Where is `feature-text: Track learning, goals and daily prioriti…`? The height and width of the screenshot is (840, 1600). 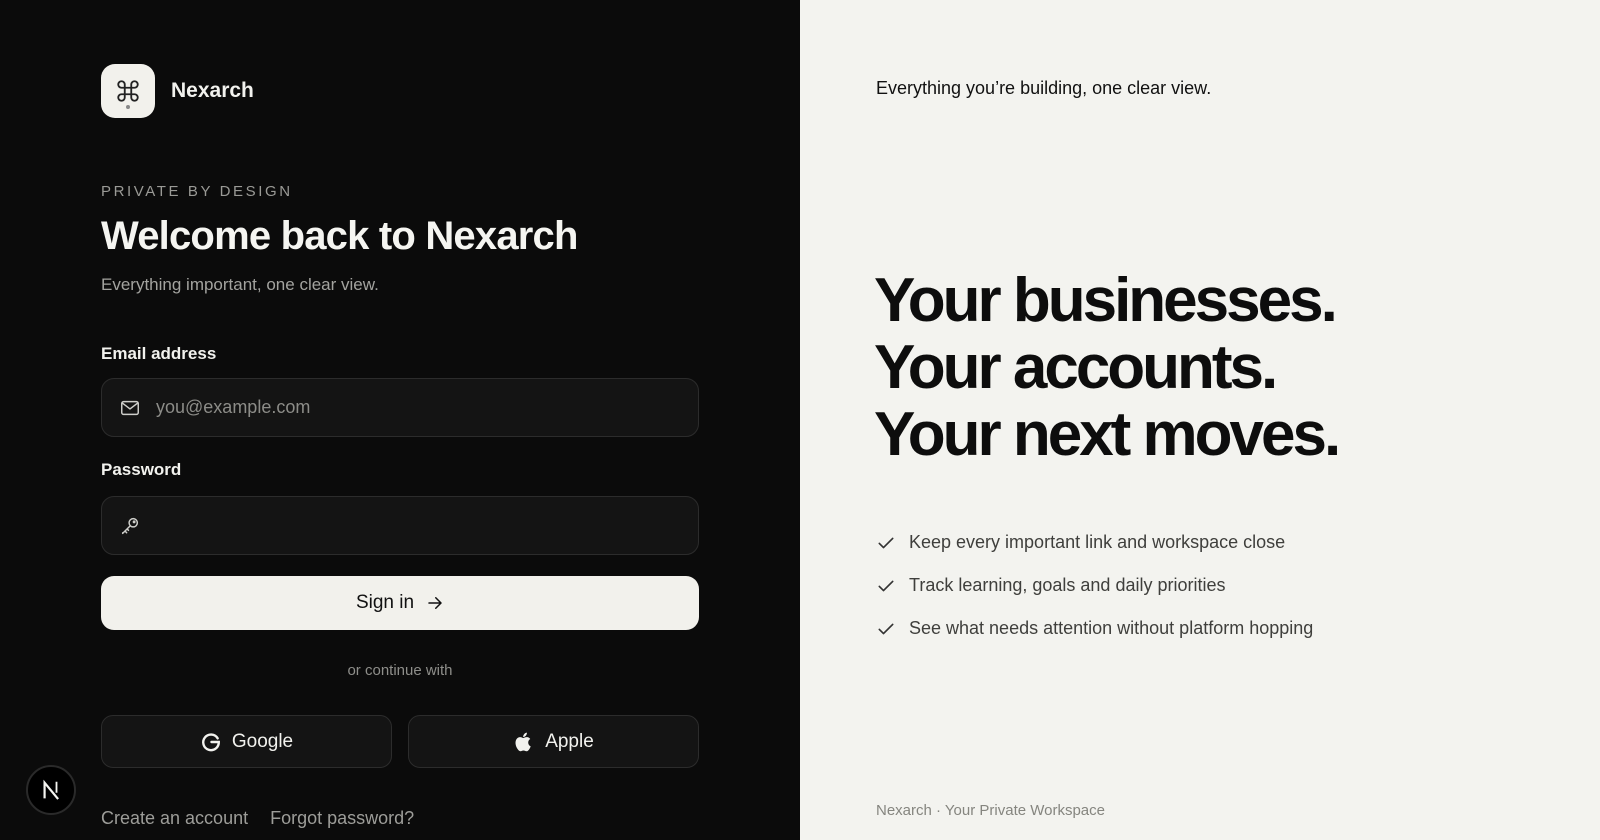 feature-text: Track learning, goals and daily prioriti… is located at coordinates (1067, 585).